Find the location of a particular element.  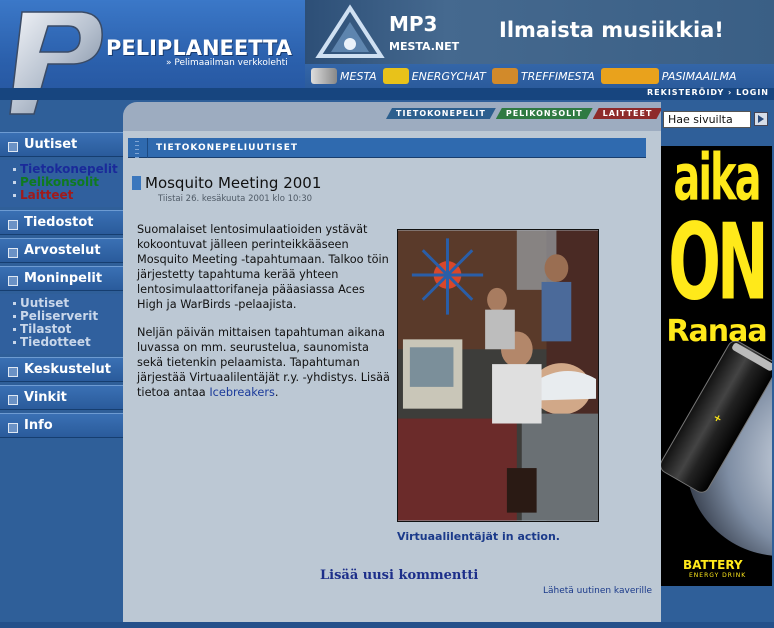

tab-laitteet: LAITTEET is located at coordinates (628, 113).